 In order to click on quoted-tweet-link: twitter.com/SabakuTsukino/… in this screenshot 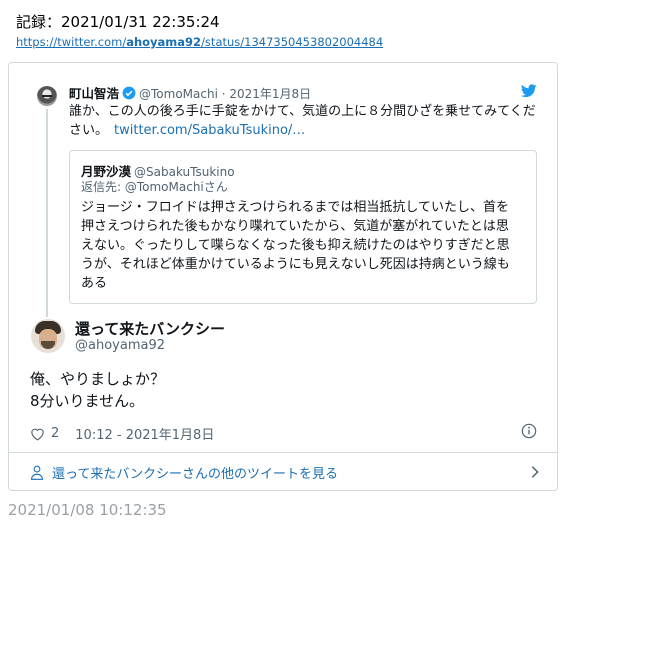, I will do `click(209, 130)`.